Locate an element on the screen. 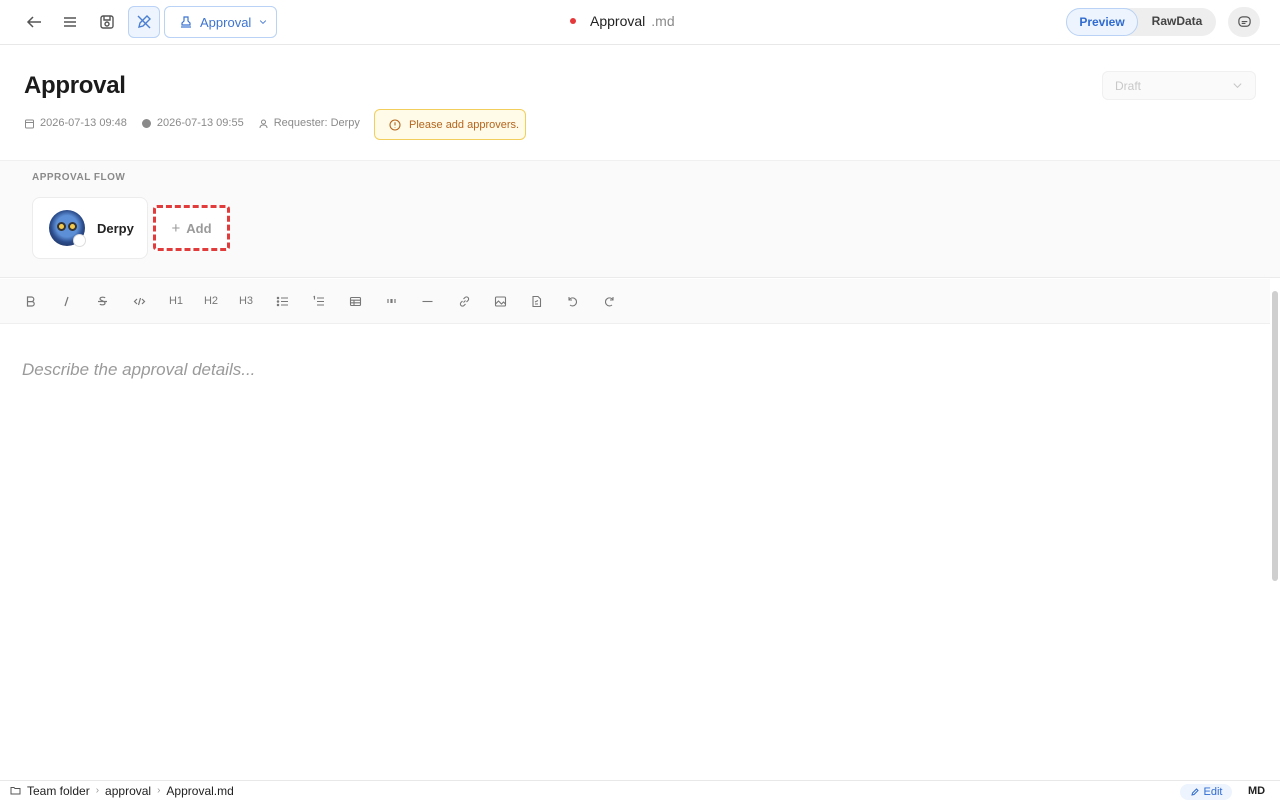 Image resolution: width=1280 pixels, height=800 pixels. edit-mode-button: Edit is located at coordinates (1206, 792).